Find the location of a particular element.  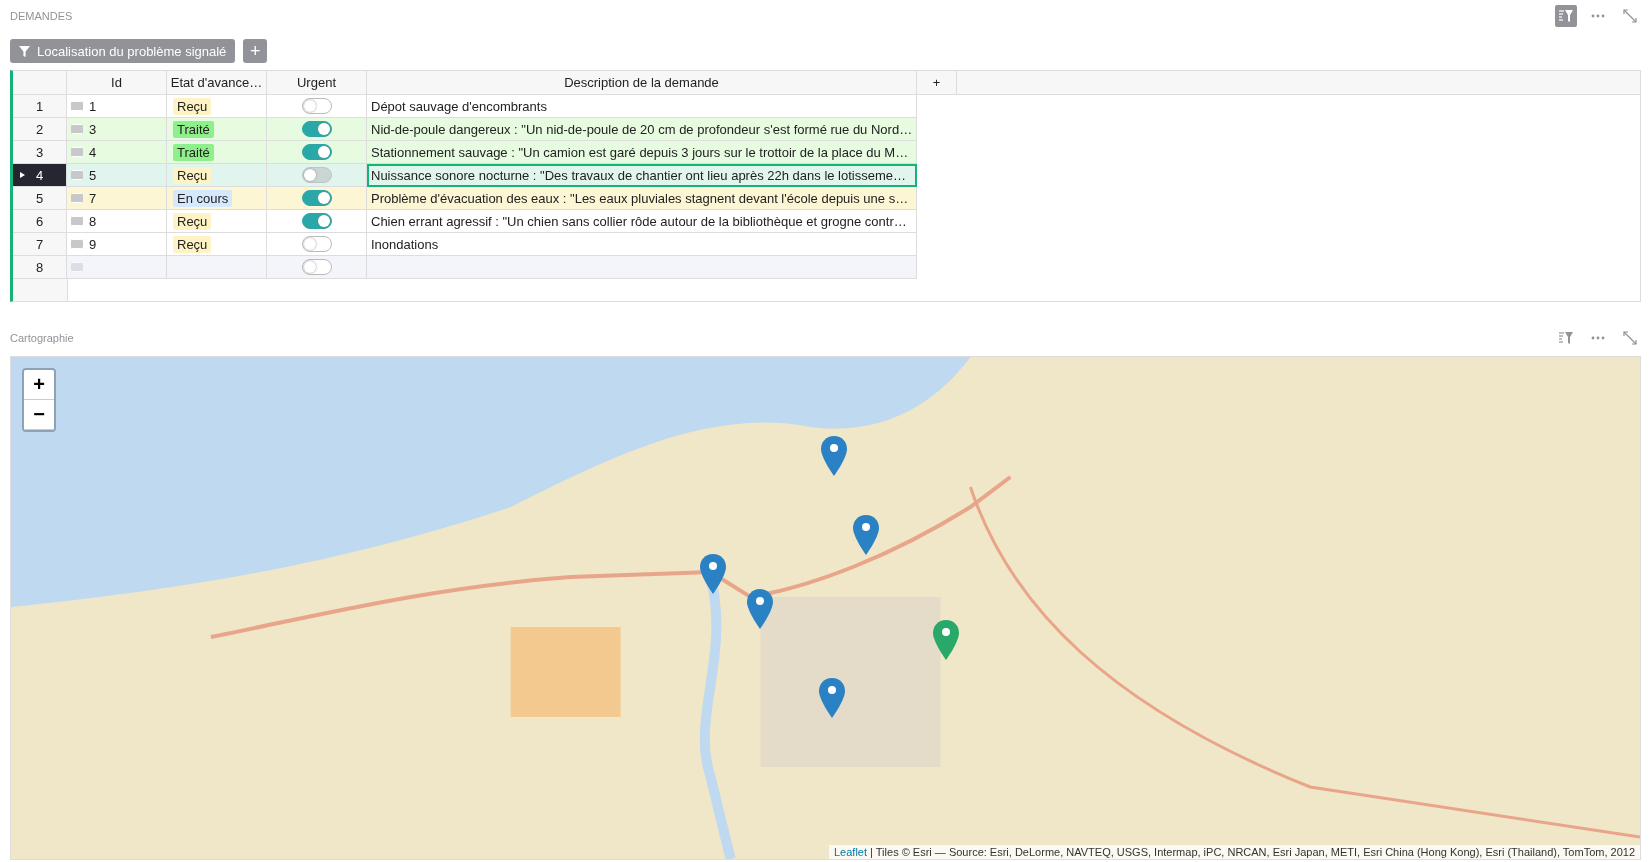

table-cell: Inondations is located at coordinates (405, 244).